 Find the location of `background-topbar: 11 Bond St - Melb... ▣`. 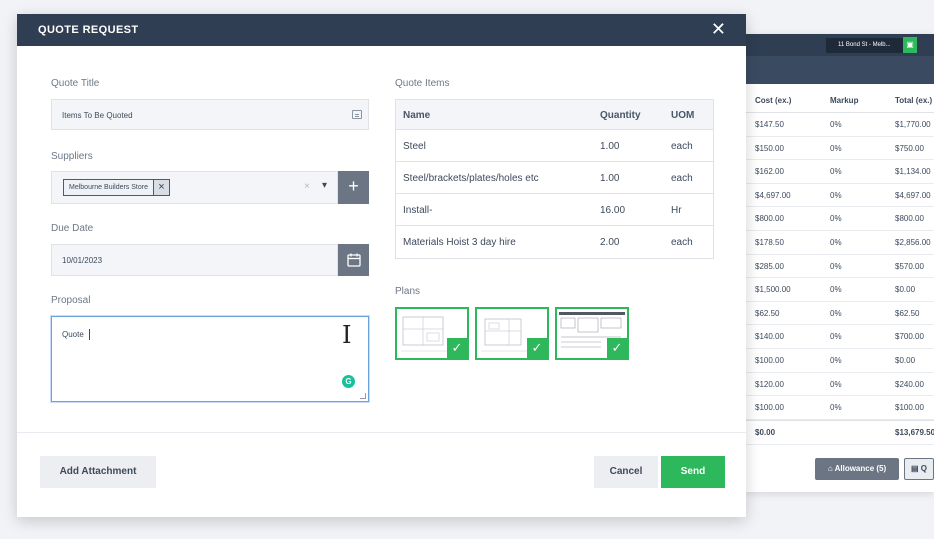

background-topbar: 11 Bond St - Melb... ▣ is located at coordinates (839, 45).